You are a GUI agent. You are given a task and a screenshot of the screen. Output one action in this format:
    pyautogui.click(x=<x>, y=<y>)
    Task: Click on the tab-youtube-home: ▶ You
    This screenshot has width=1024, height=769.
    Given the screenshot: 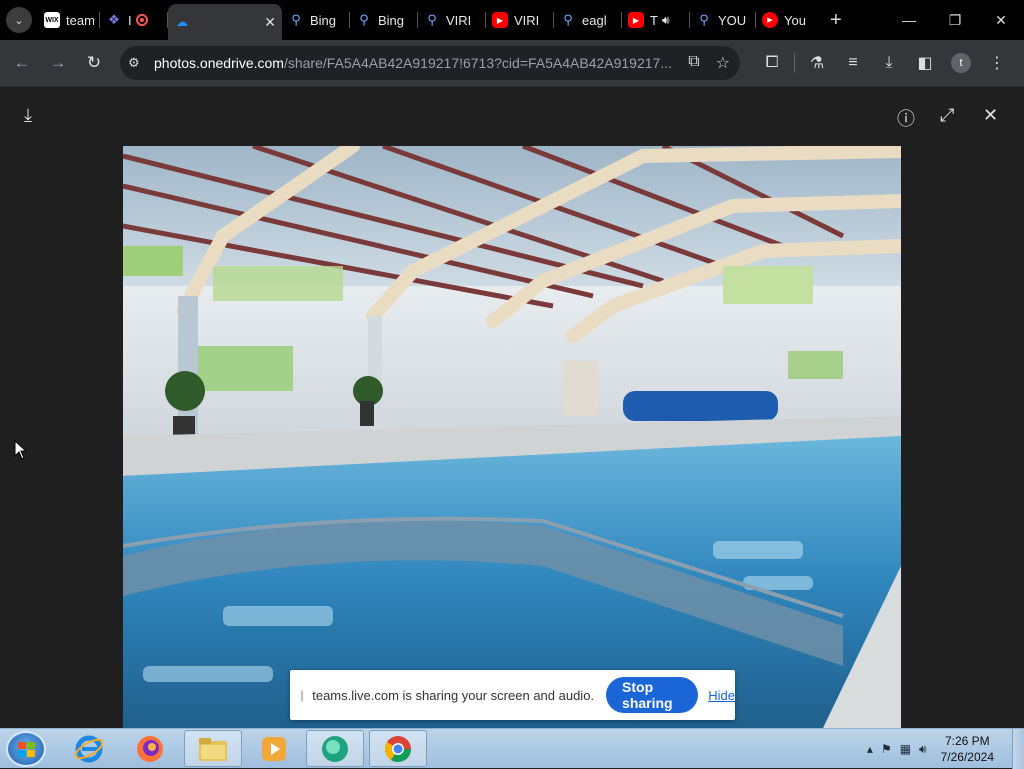 What is the action you would take?
    pyautogui.click(x=787, y=20)
    